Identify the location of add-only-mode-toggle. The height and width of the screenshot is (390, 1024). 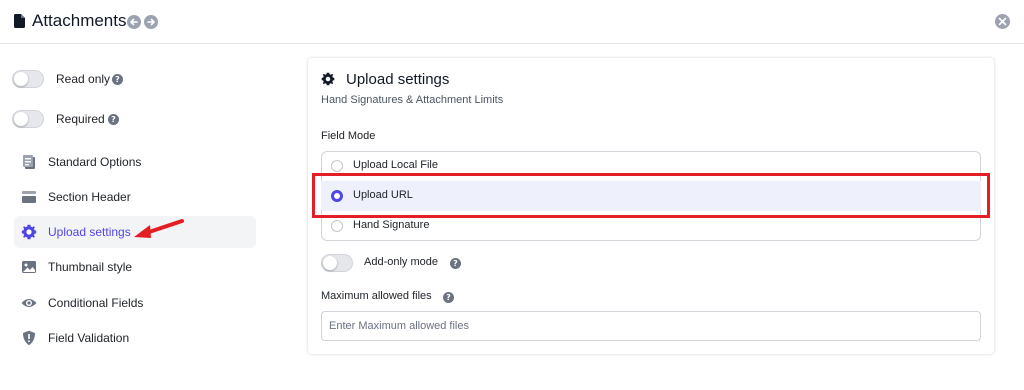
(337, 263).